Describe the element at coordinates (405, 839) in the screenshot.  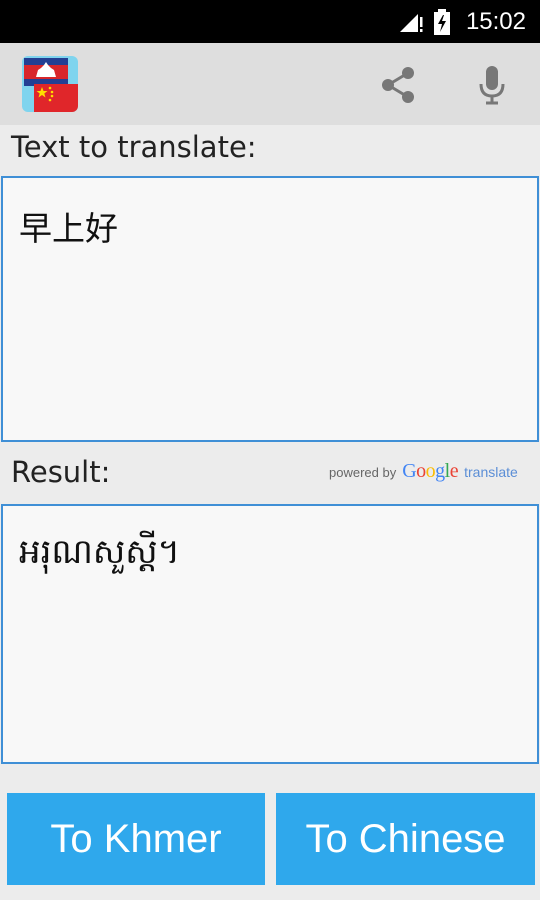
I see `to-chinese-button: To Chinese` at that location.